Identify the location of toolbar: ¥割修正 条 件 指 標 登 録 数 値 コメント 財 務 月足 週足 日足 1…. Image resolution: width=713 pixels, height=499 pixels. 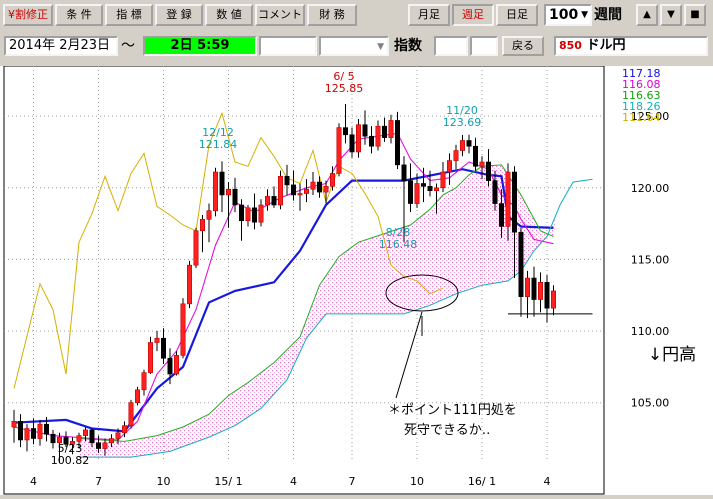
(356, 15).